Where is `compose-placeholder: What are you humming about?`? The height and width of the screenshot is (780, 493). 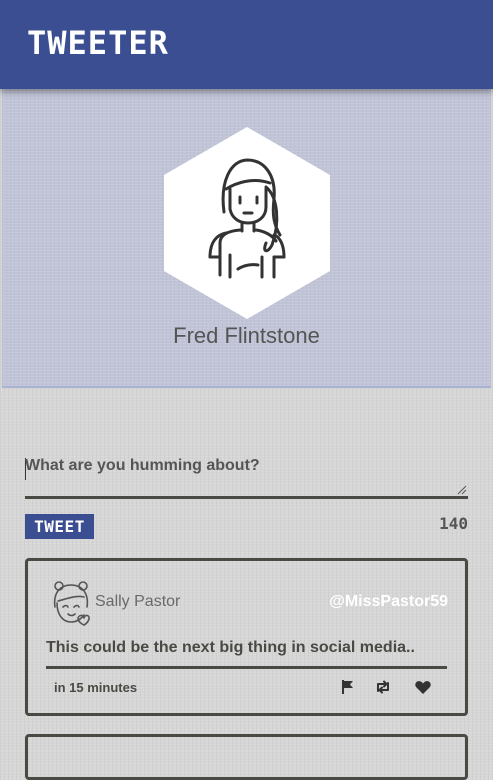
compose-placeholder: What are you humming about? is located at coordinates (142, 465).